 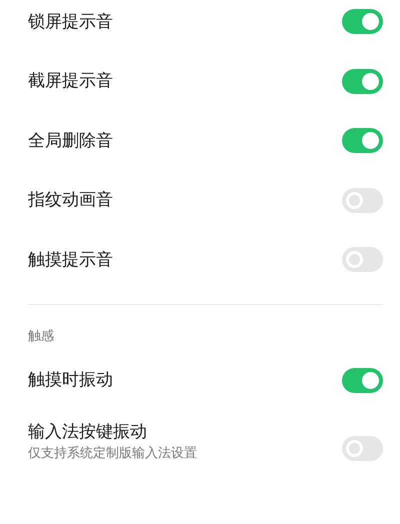 I want to click on setting-label: 触摸提示音, so click(x=70, y=259).